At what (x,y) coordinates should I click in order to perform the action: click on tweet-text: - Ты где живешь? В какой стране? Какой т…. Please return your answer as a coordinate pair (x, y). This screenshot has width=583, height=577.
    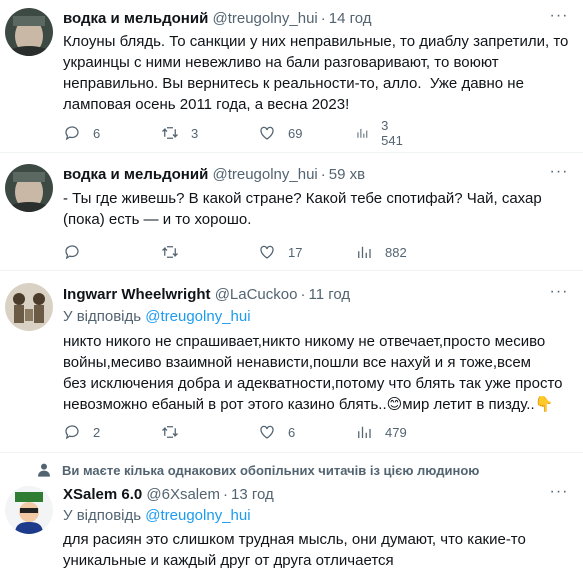
    Looking at the image, I should click on (302, 209).